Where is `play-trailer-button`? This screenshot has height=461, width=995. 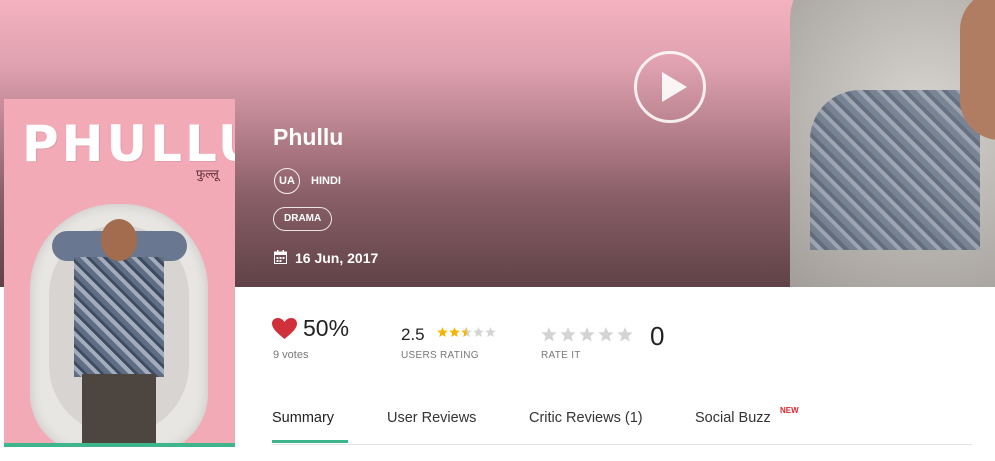 play-trailer-button is located at coordinates (670, 87).